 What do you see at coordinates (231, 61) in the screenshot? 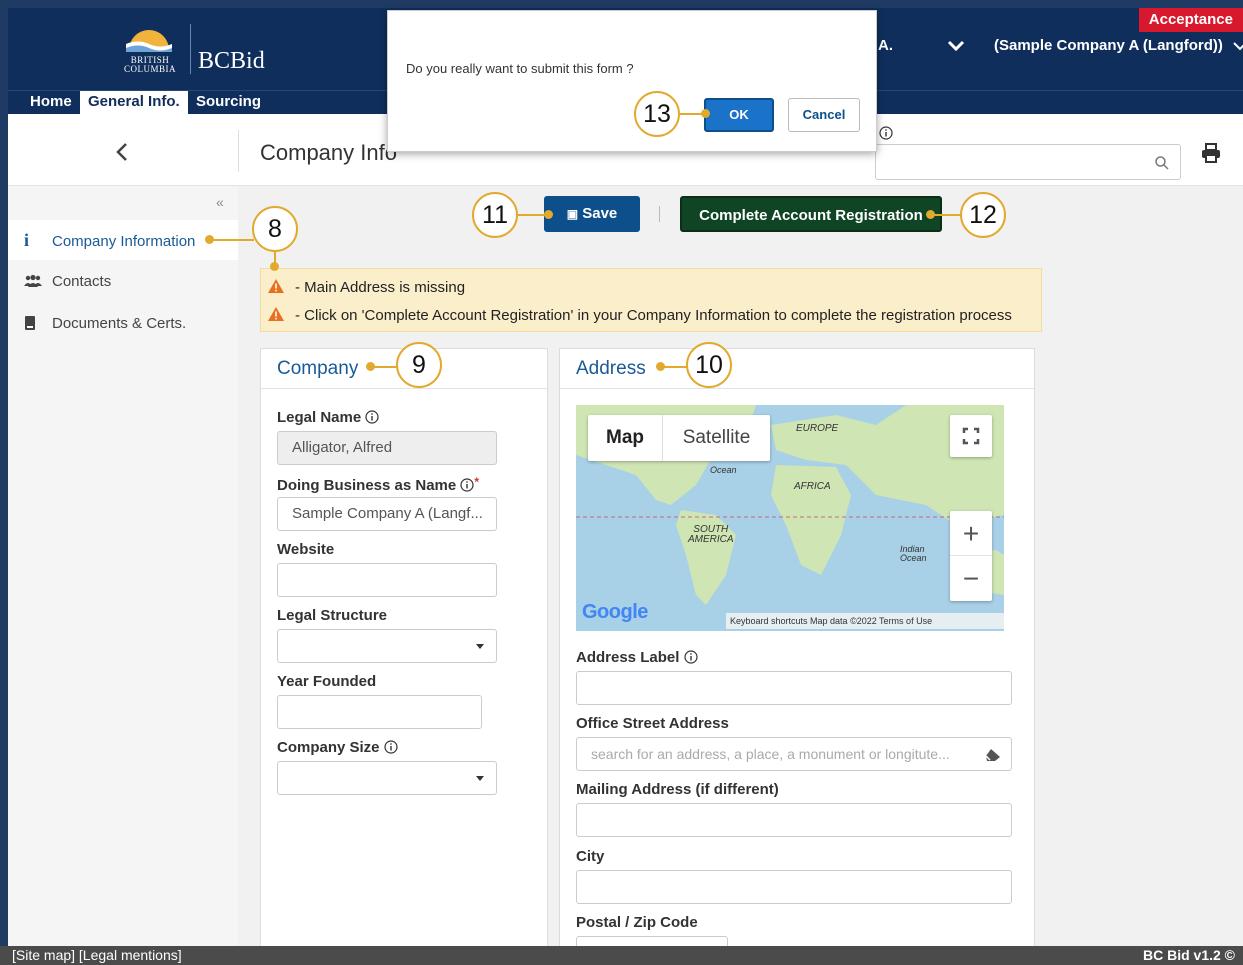
I see `brand-name: BCBid` at bounding box center [231, 61].